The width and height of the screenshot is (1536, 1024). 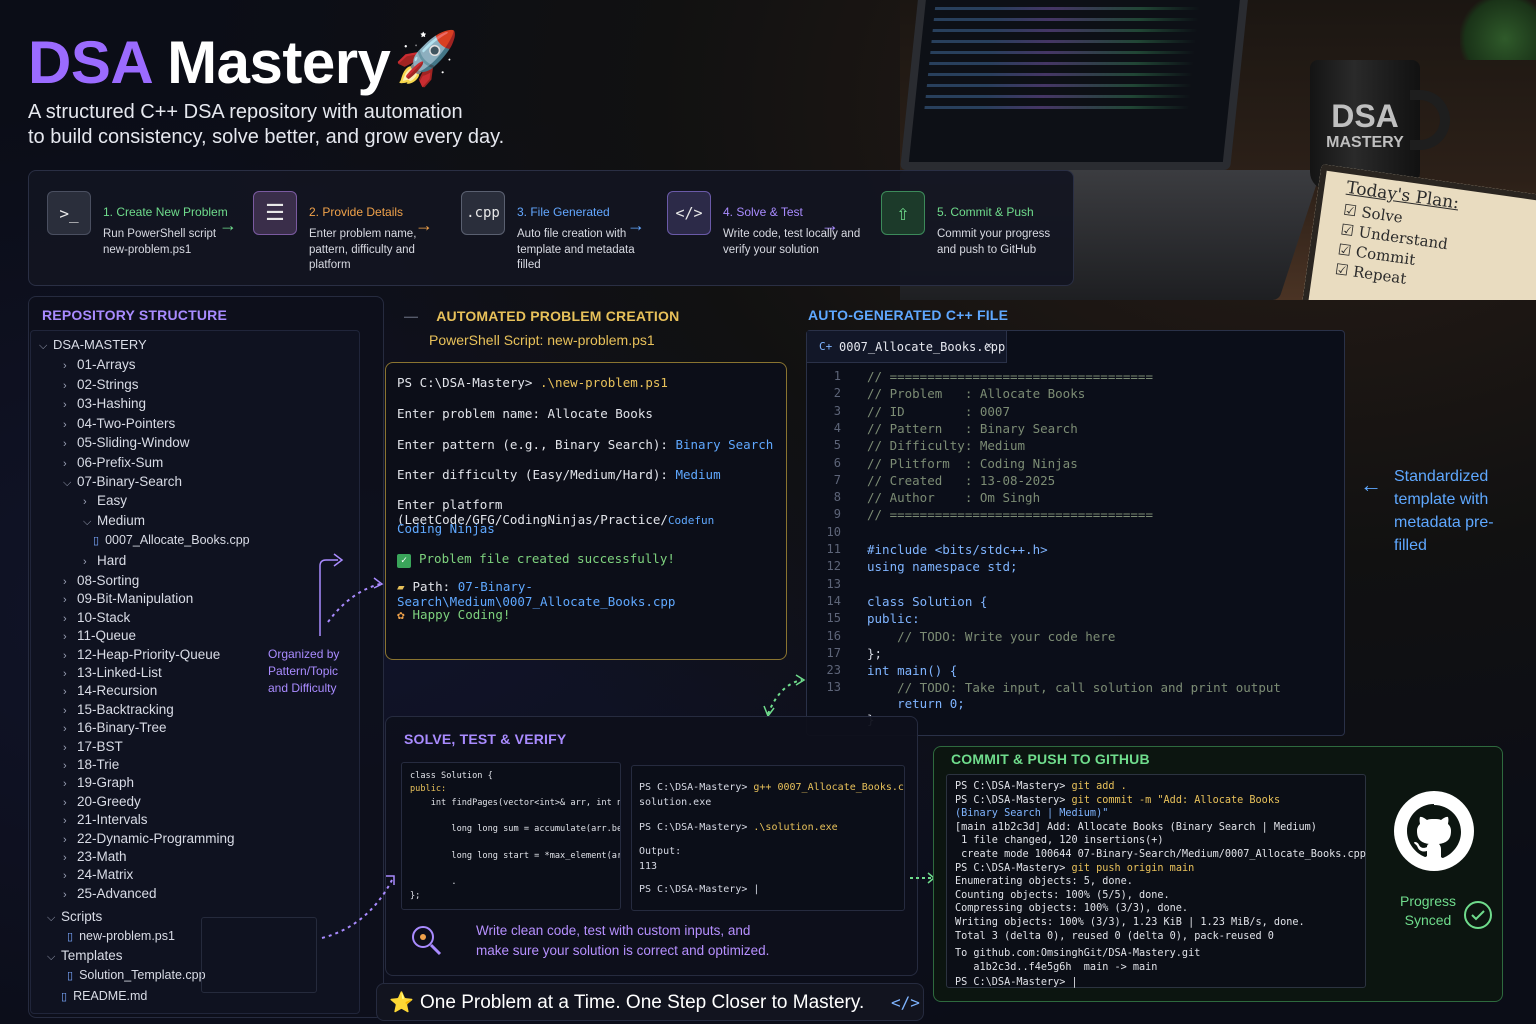 I want to click on tree-folder: › 11-Queue, so click(x=99, y=635).